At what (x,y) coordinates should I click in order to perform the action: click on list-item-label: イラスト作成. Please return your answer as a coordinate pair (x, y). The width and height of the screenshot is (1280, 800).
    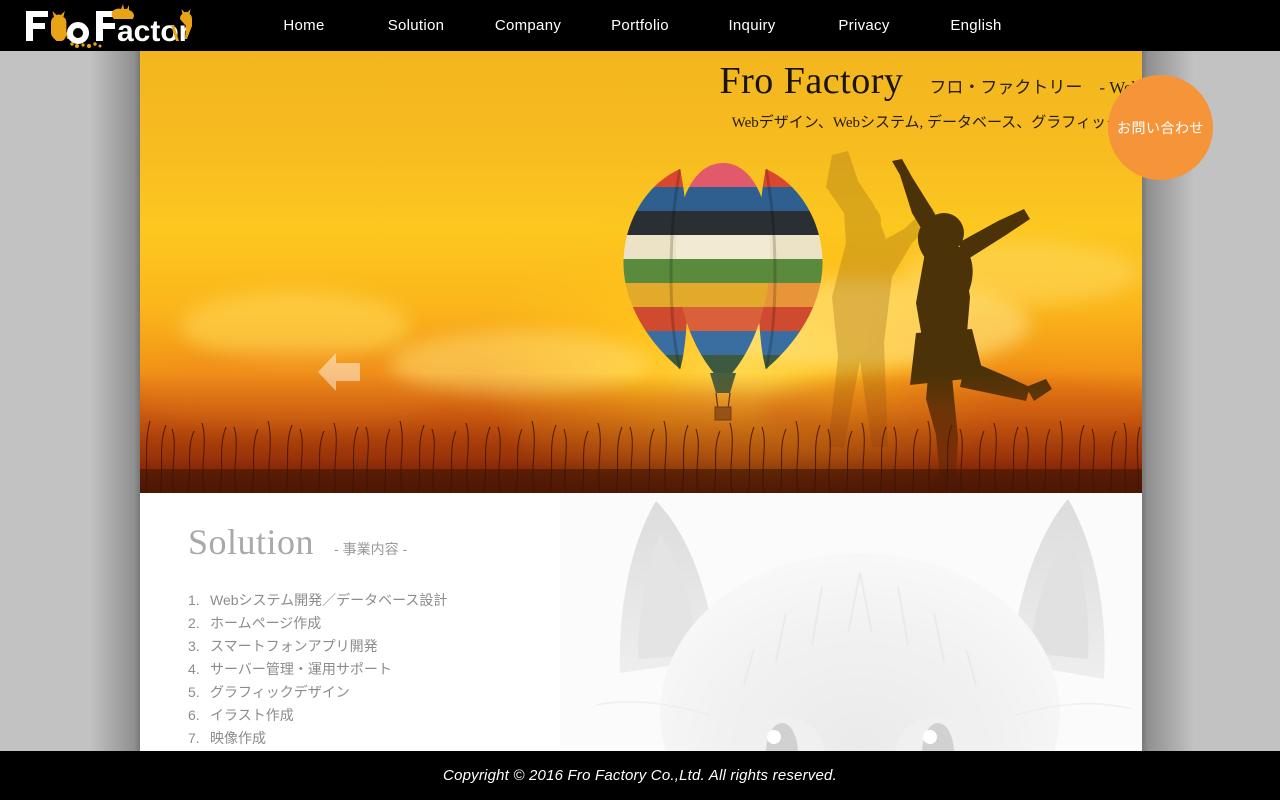
    Looking at the image, I should click on (252, 715).